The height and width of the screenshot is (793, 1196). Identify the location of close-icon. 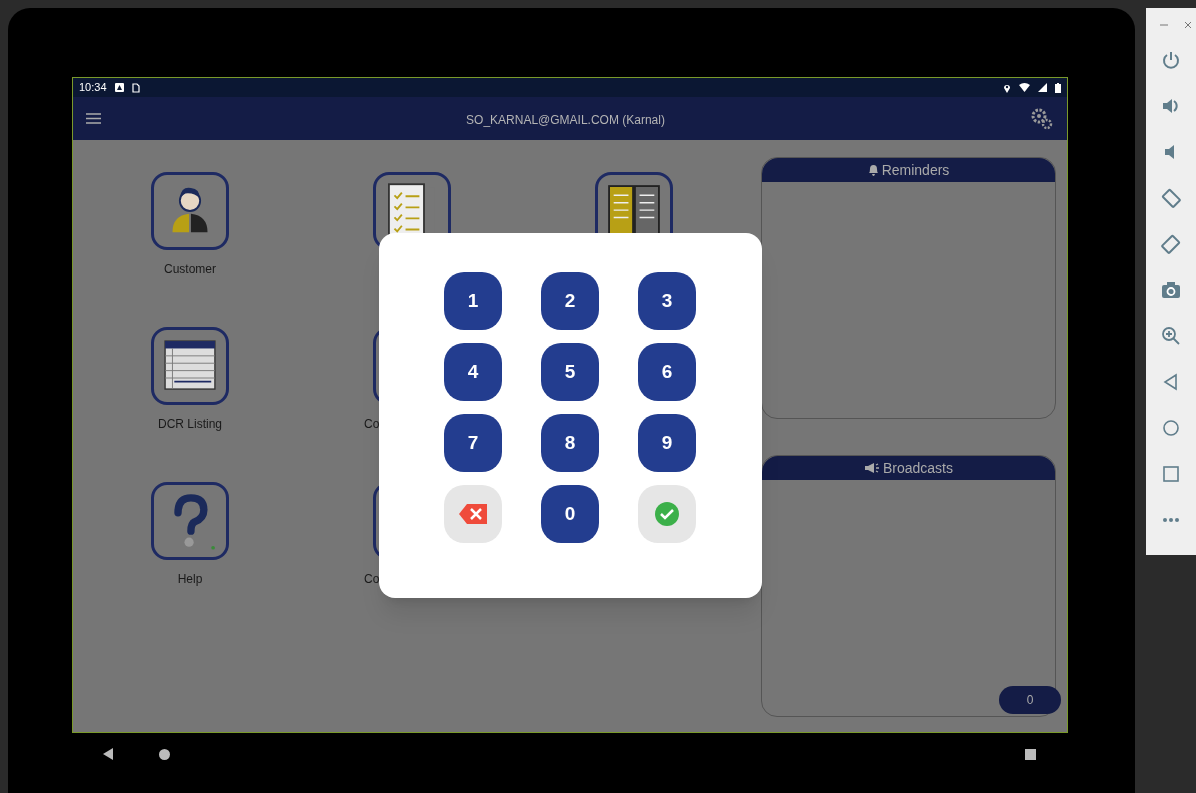
(1188, 25).